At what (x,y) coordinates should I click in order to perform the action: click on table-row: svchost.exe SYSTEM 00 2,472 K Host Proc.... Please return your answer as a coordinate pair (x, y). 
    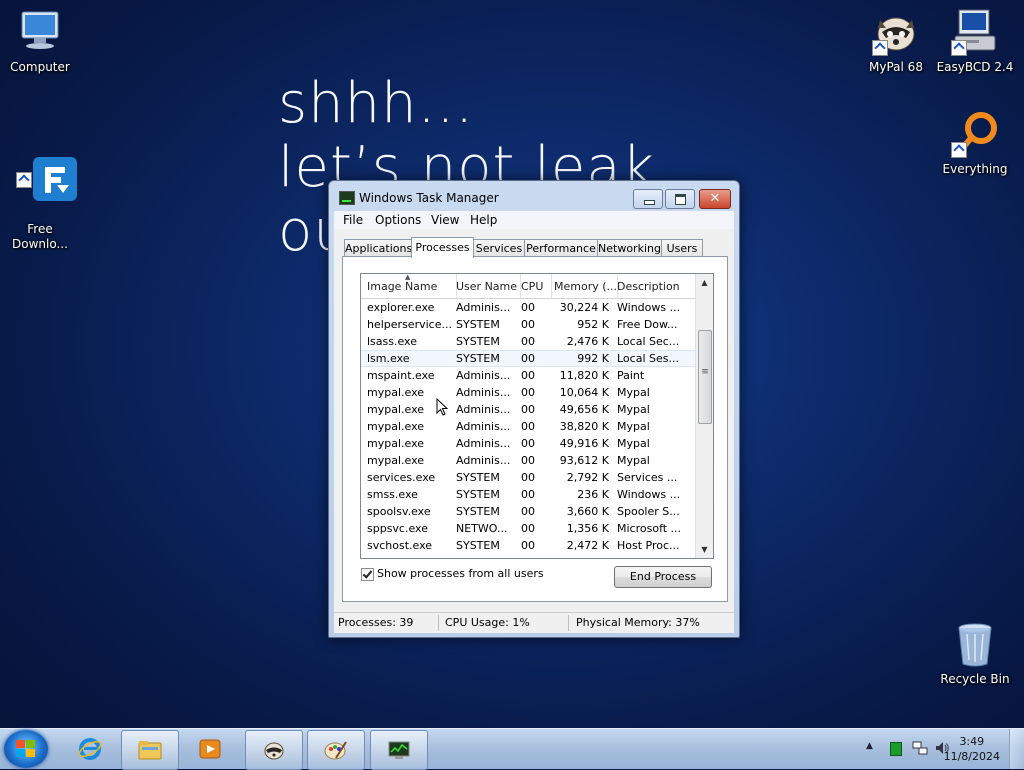
    Looking at the image, I should click on (528, 545).